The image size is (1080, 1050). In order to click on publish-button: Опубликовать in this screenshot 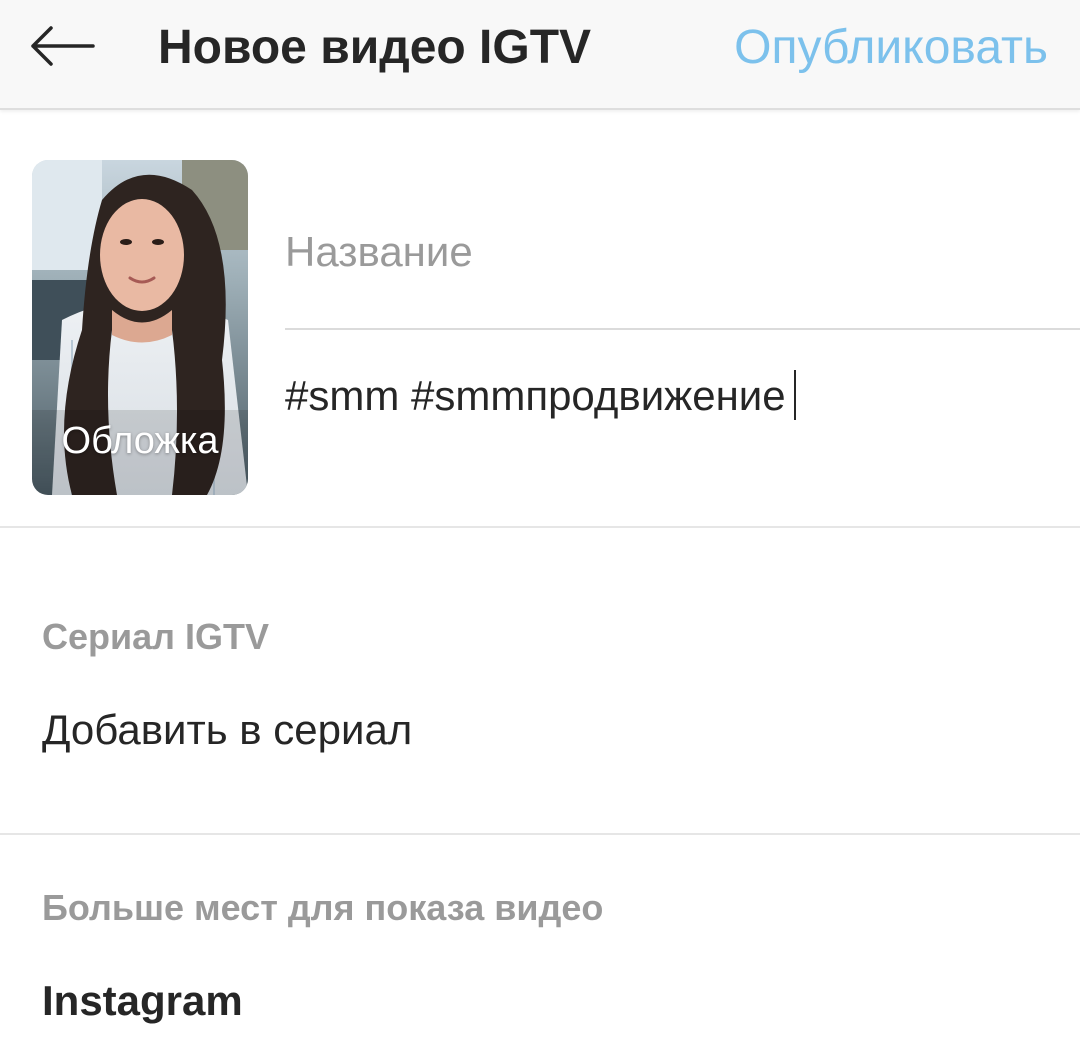, I will do `click(891, 48)`.